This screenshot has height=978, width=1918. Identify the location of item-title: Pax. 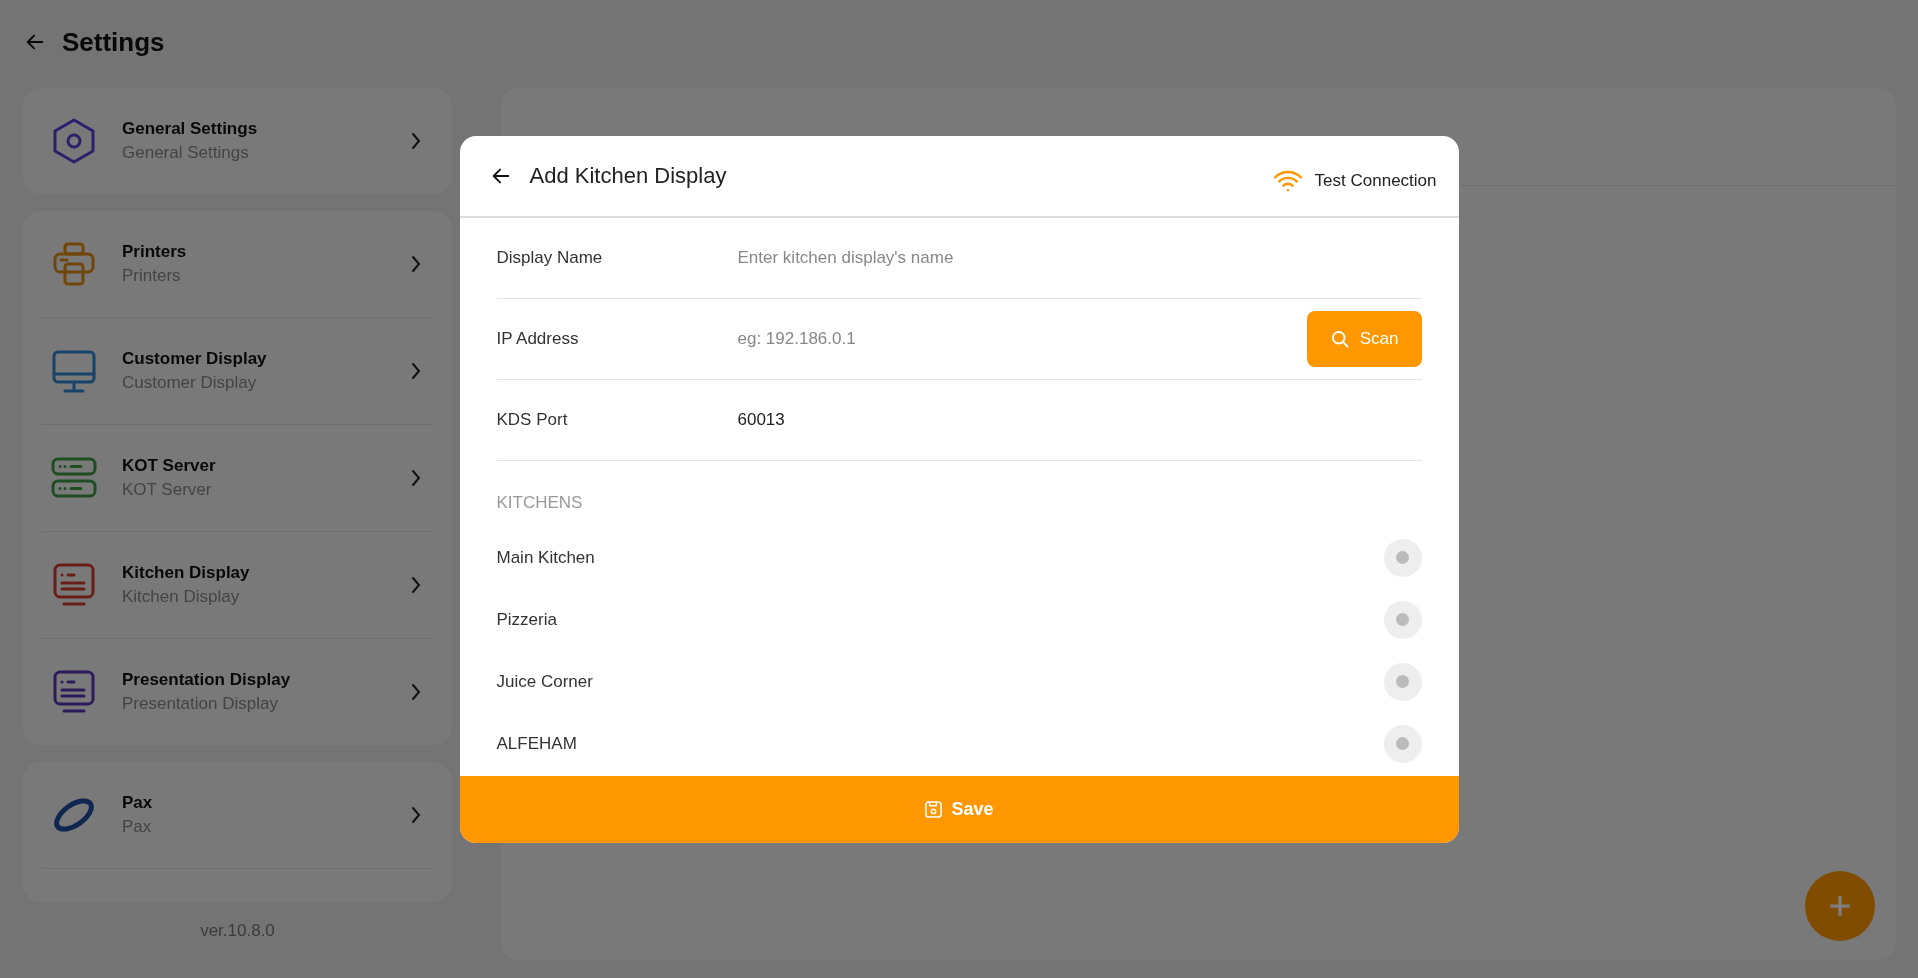
(138, 803).